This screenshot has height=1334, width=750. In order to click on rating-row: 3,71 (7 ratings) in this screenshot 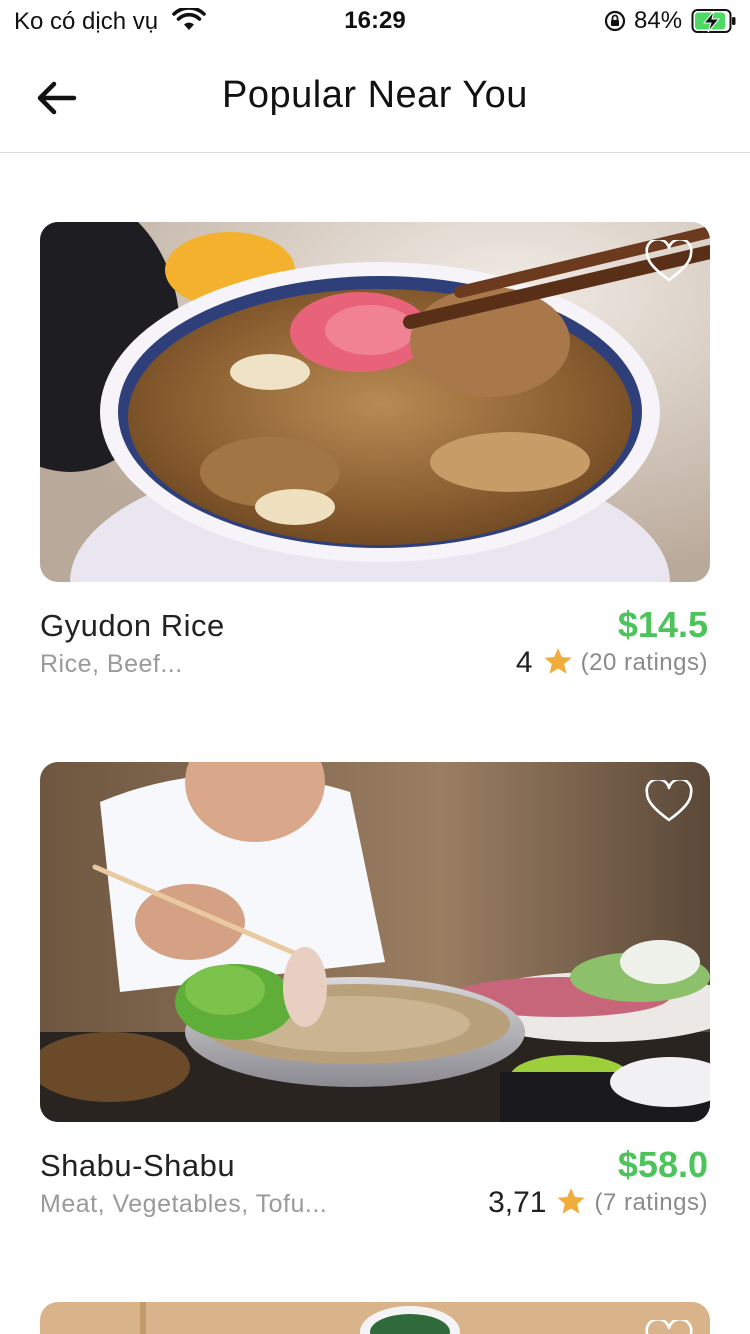, I will do `click(598, 1203)`.